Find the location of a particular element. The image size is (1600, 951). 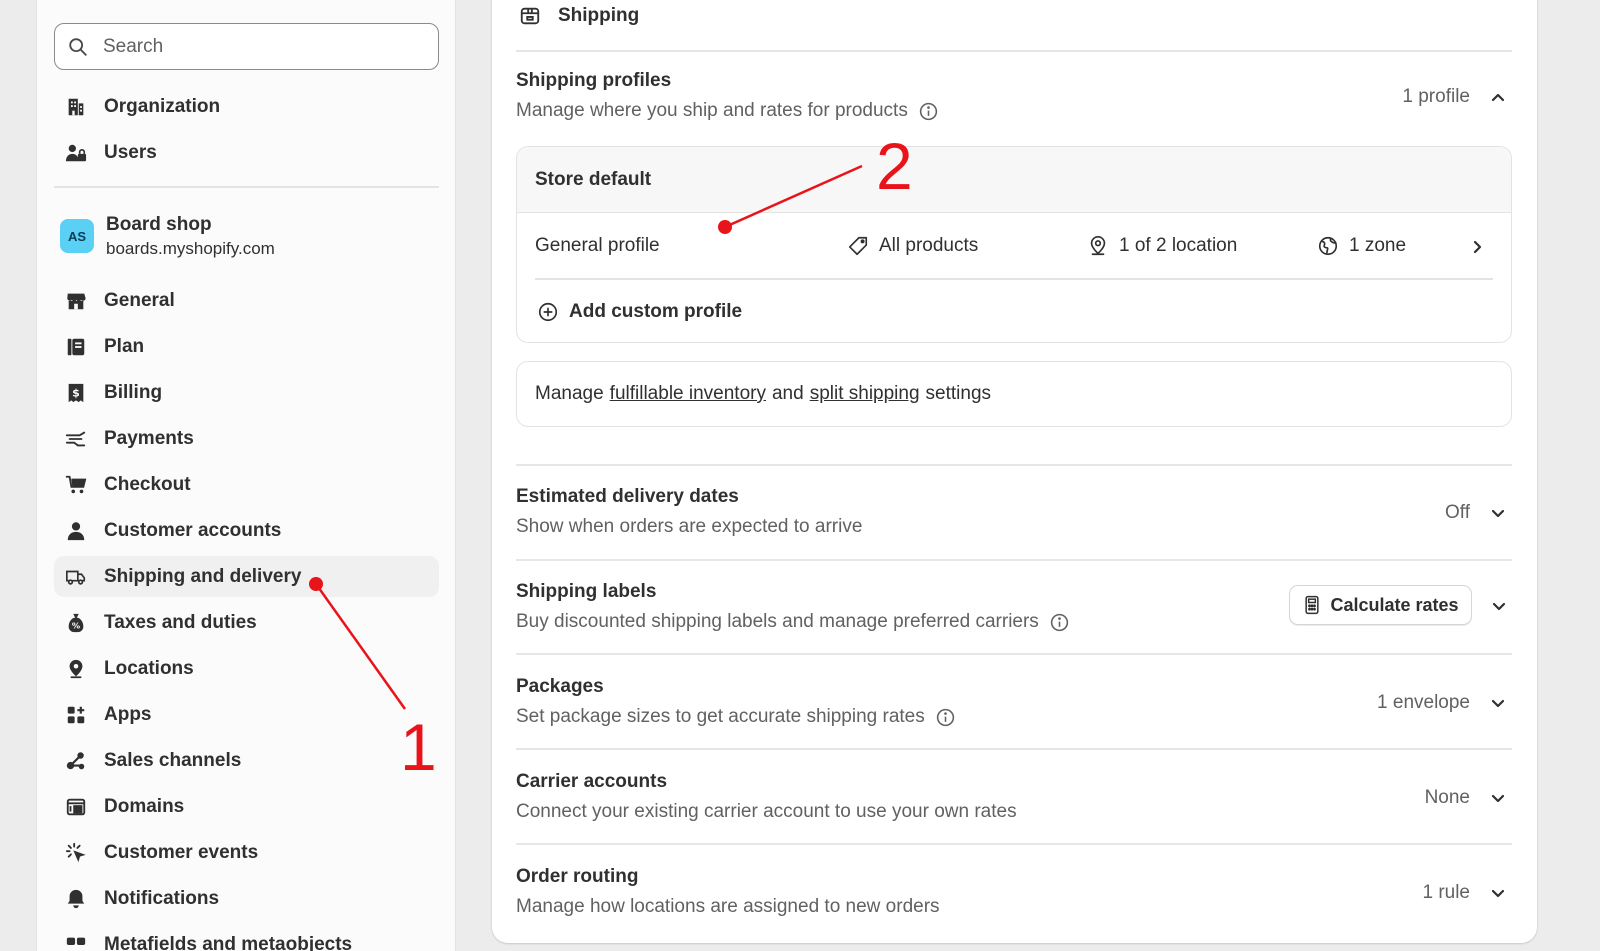

person-icon is located at coordinates (76, 531).